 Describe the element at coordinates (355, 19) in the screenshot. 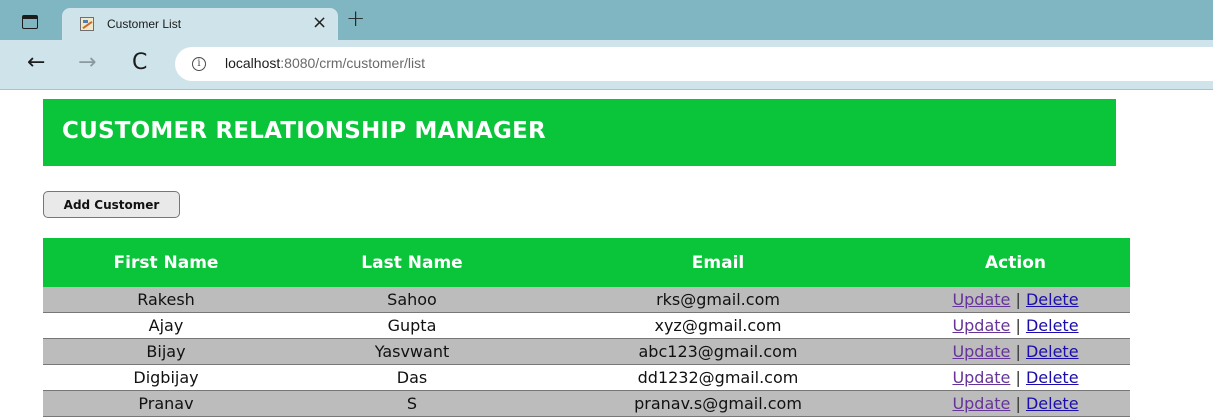

I see `new-tab-icon: +` at that location.